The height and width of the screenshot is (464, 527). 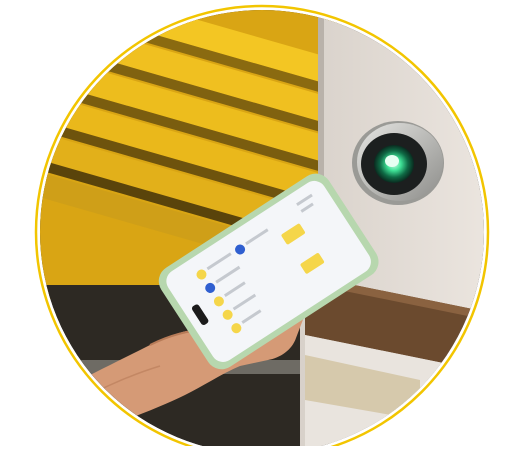 What do you see at coordinates (398, 163) in the screenshot?
I see `access-reader` at bounding box center [398, 163].